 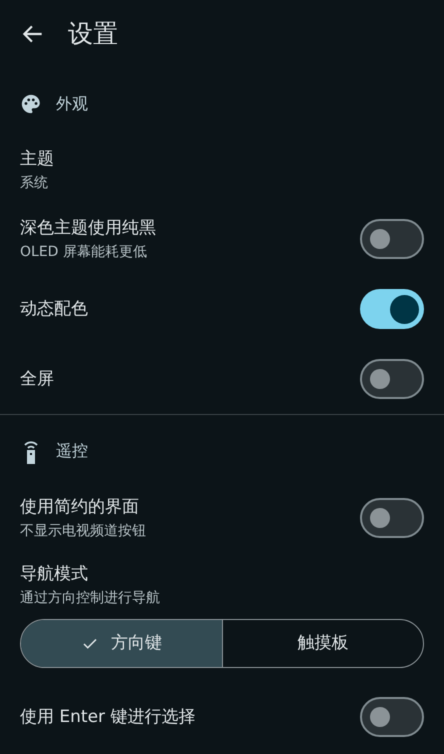 I want to click on segment-tab: 方向键, so click(x=121, y=643).